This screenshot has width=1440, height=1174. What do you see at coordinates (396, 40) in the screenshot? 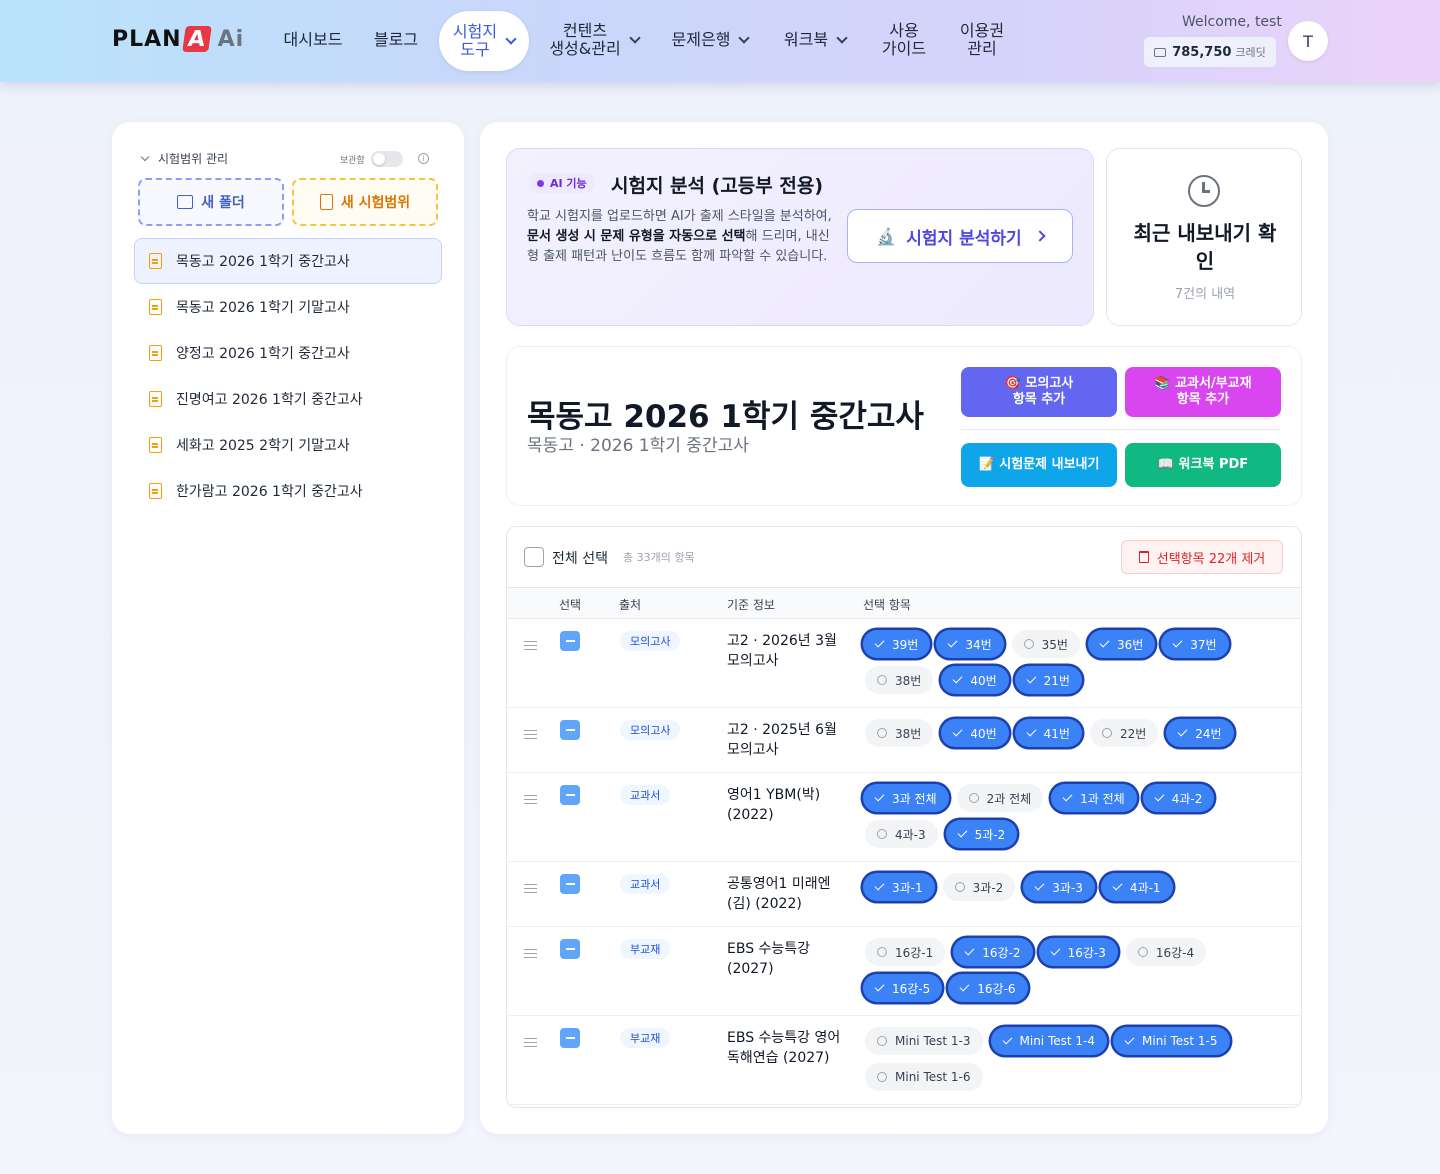
I see `nav-blog: 블로그` at bounding box center [396, 40].